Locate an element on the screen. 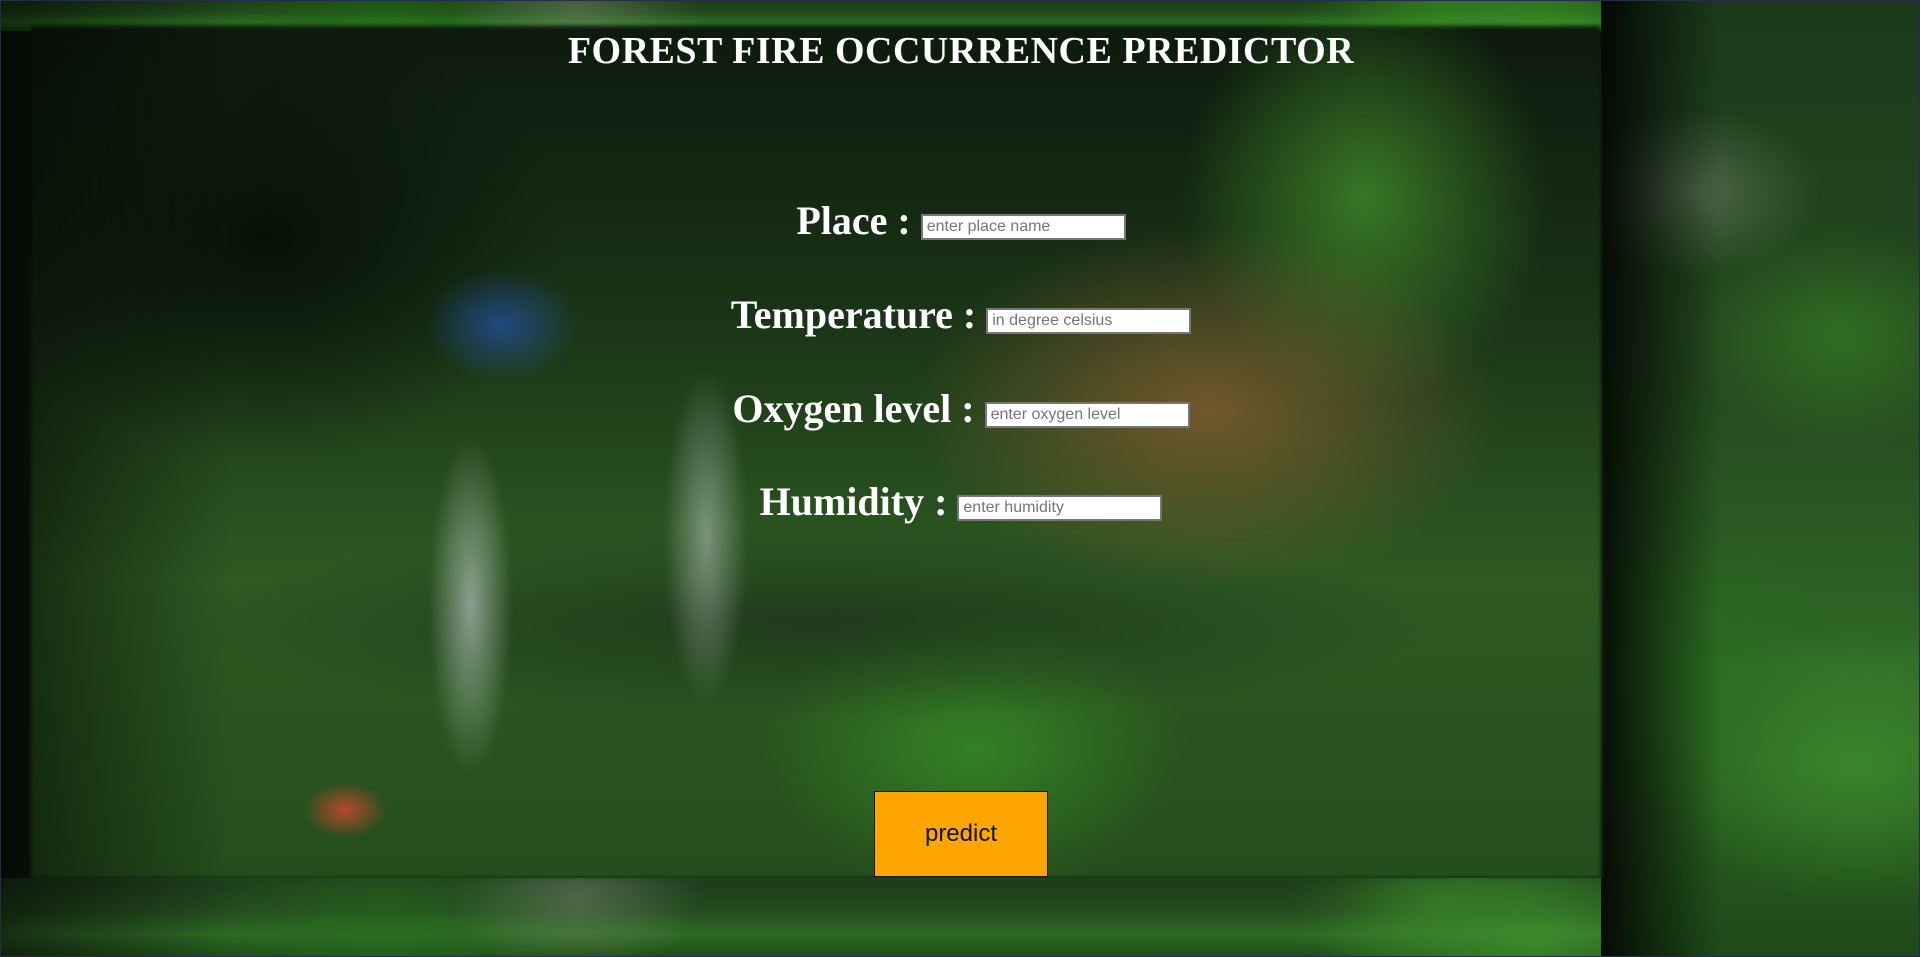 Image resolution: width=1920 pixels, height=957 pixels. oxygen-level-input is located at coordinates (1087, 414).